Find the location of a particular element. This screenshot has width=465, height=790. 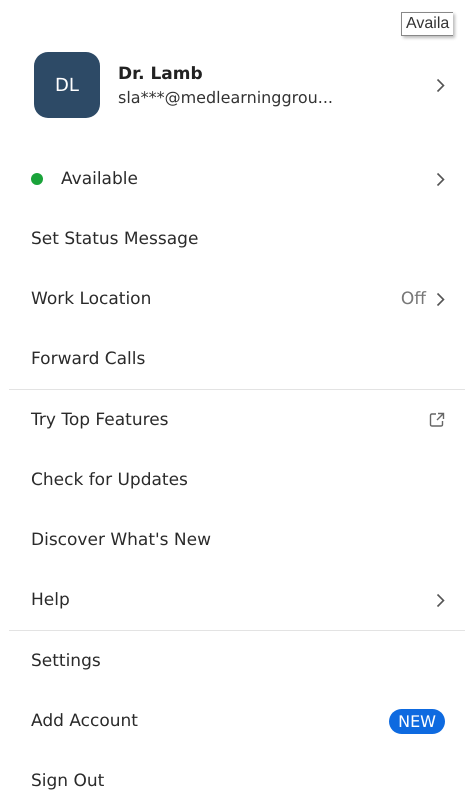

menu-item: Sign Out is located at coordinates (237, 770).